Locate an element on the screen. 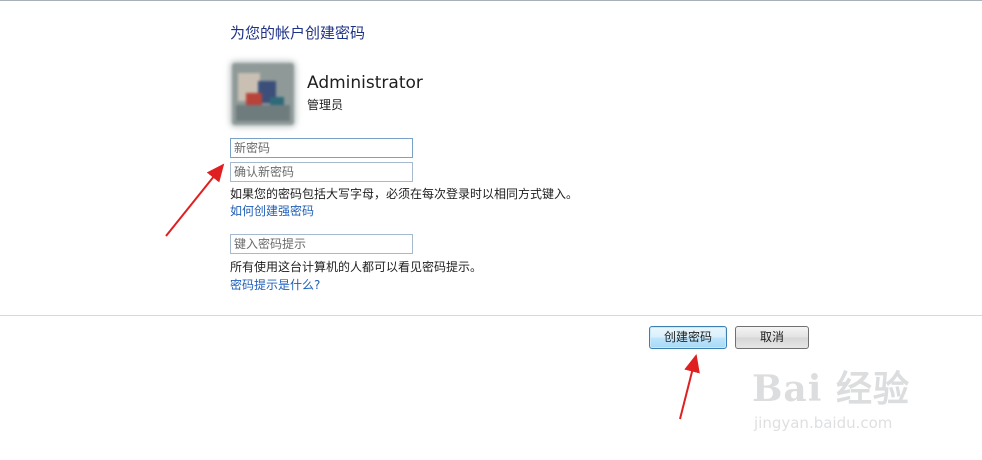  account-name: Administrator is located at coordinates (365, 83).